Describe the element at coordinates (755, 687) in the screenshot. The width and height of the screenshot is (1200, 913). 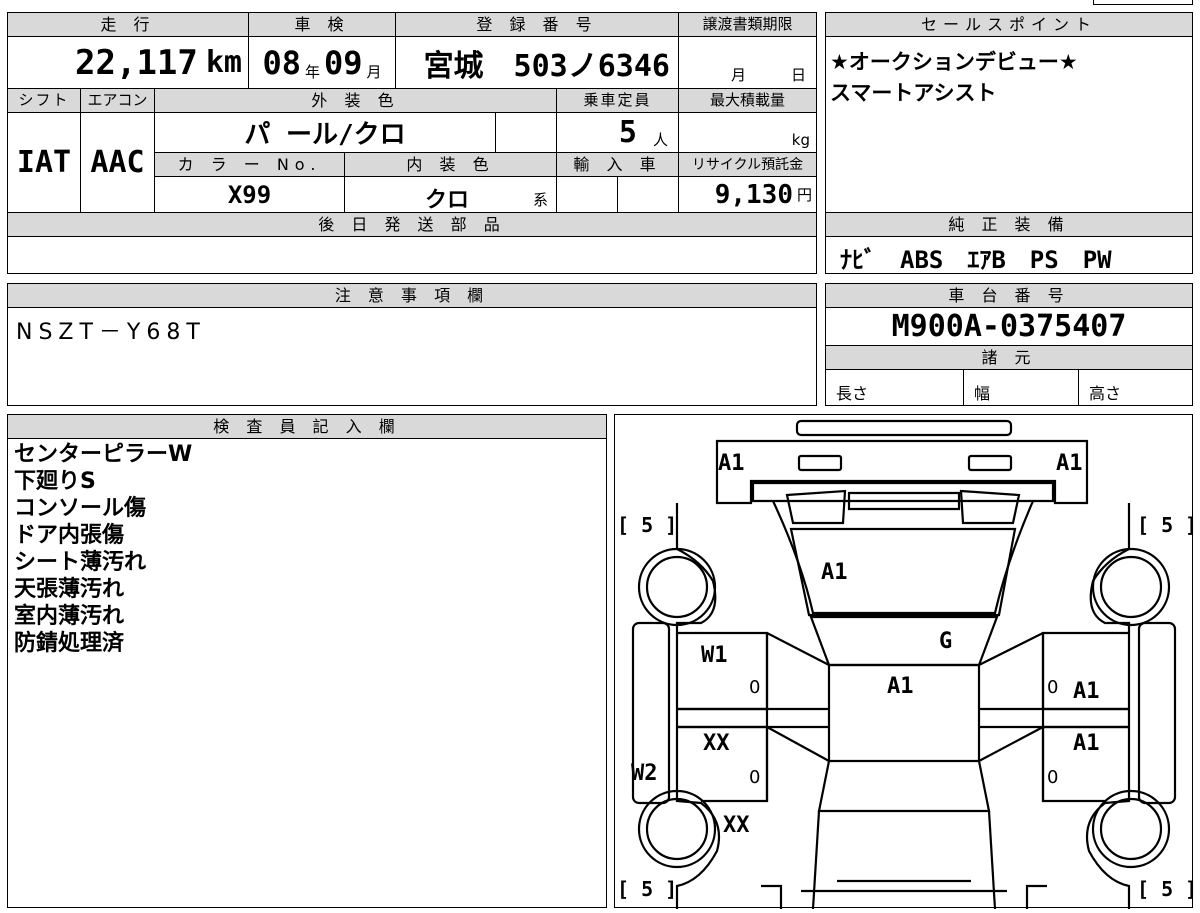
I see `front-left-door-sub: 0` at that location.